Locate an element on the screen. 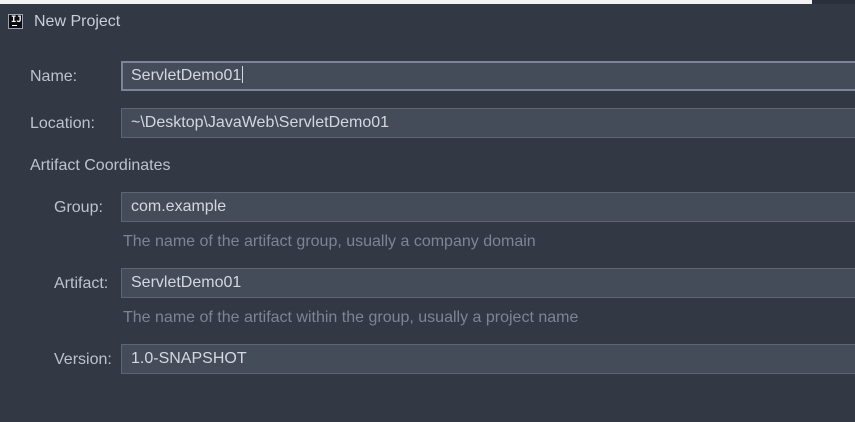 The width and height of the screenshot is (855, 422). name-field-value: ServletDemo01 is located at coordinates (186, 75).